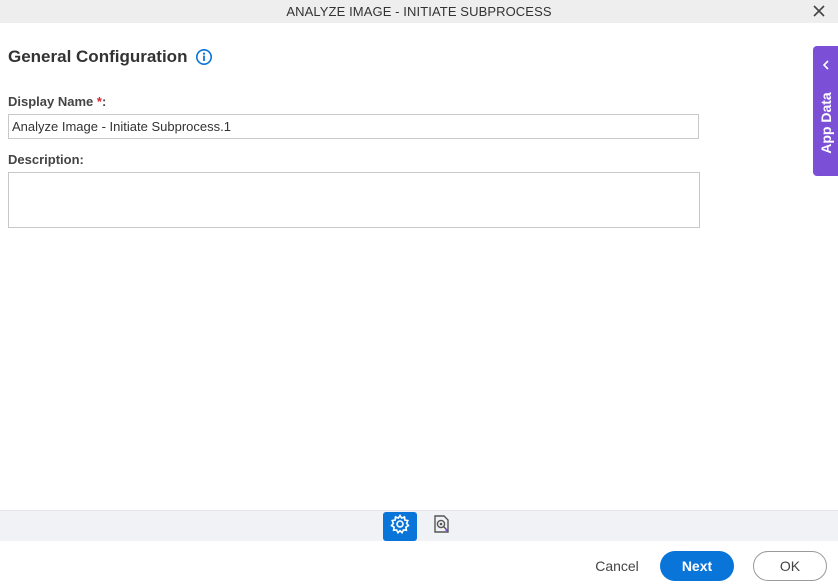  I want to click on app-data-panel-toggle: App Data, so click(825, 111).